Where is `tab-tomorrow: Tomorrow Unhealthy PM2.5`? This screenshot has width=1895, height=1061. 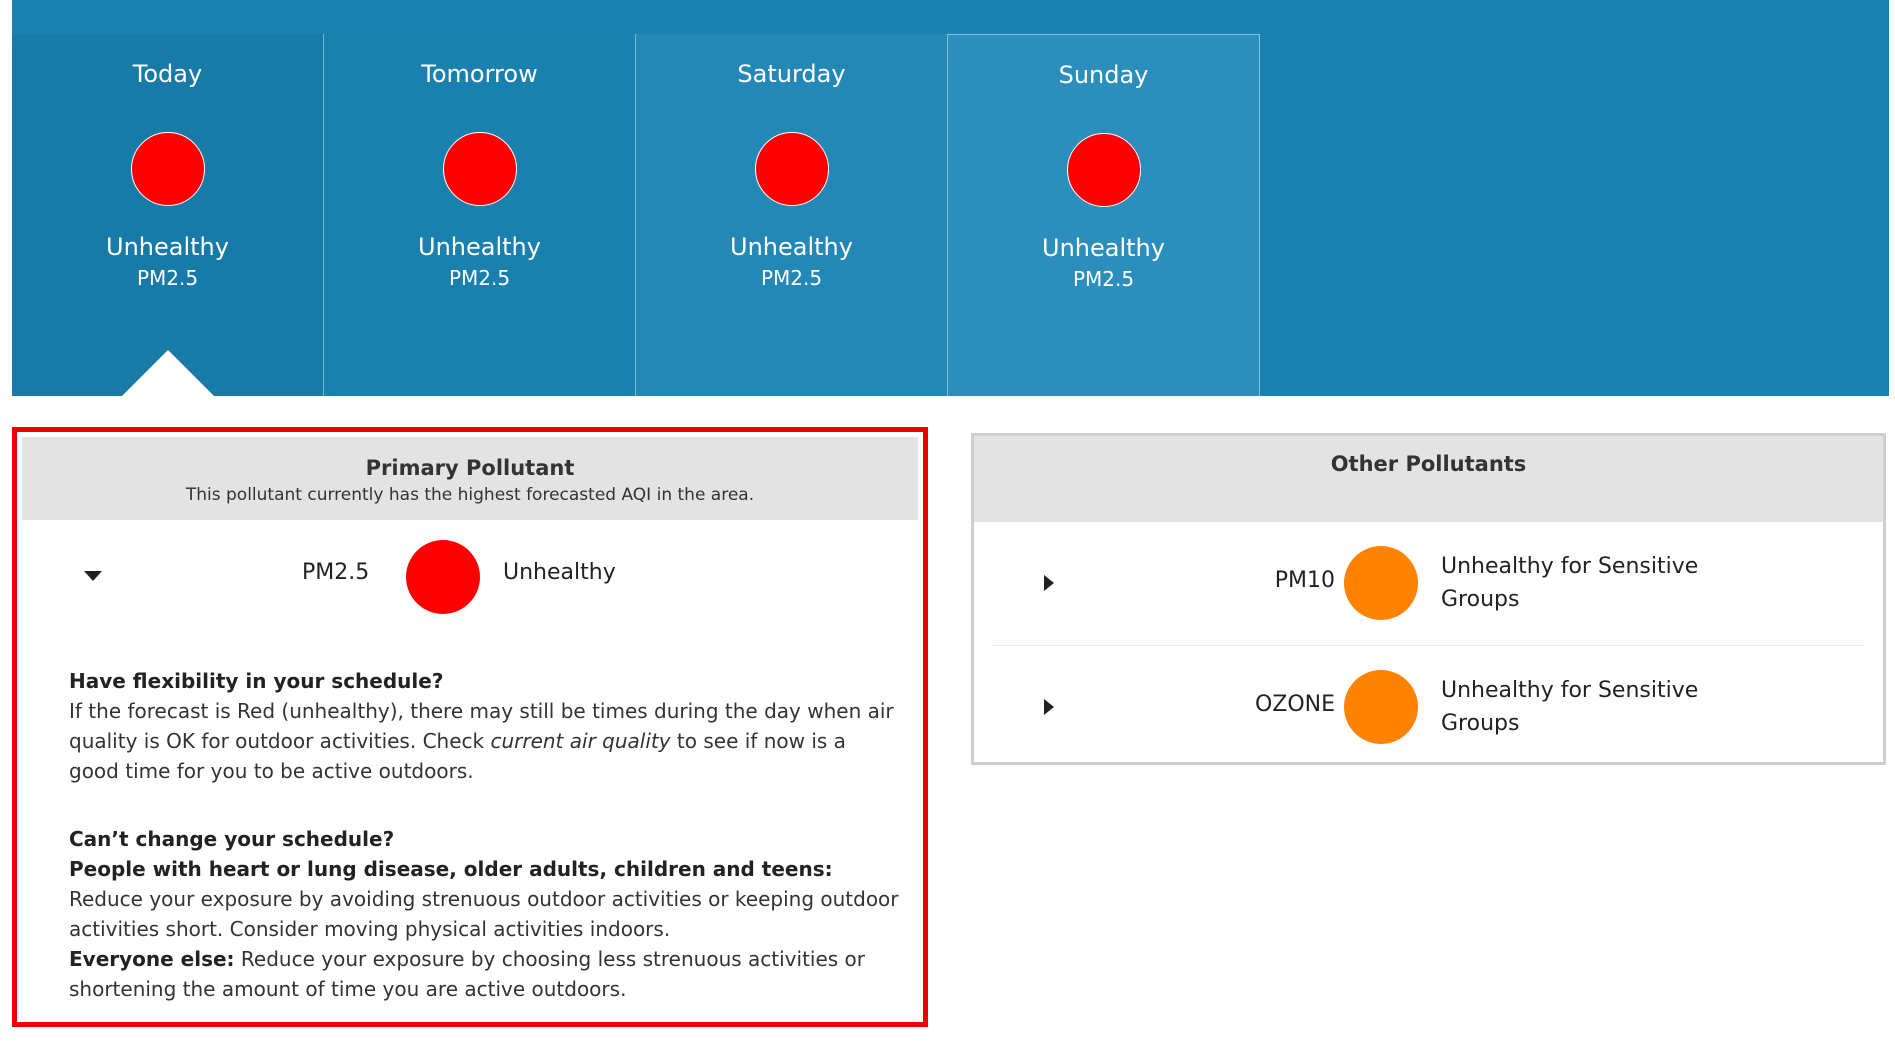 tab-tomorrow: Tomorrow Unhealthy PM2.5 is located at coordinates (480, 215).